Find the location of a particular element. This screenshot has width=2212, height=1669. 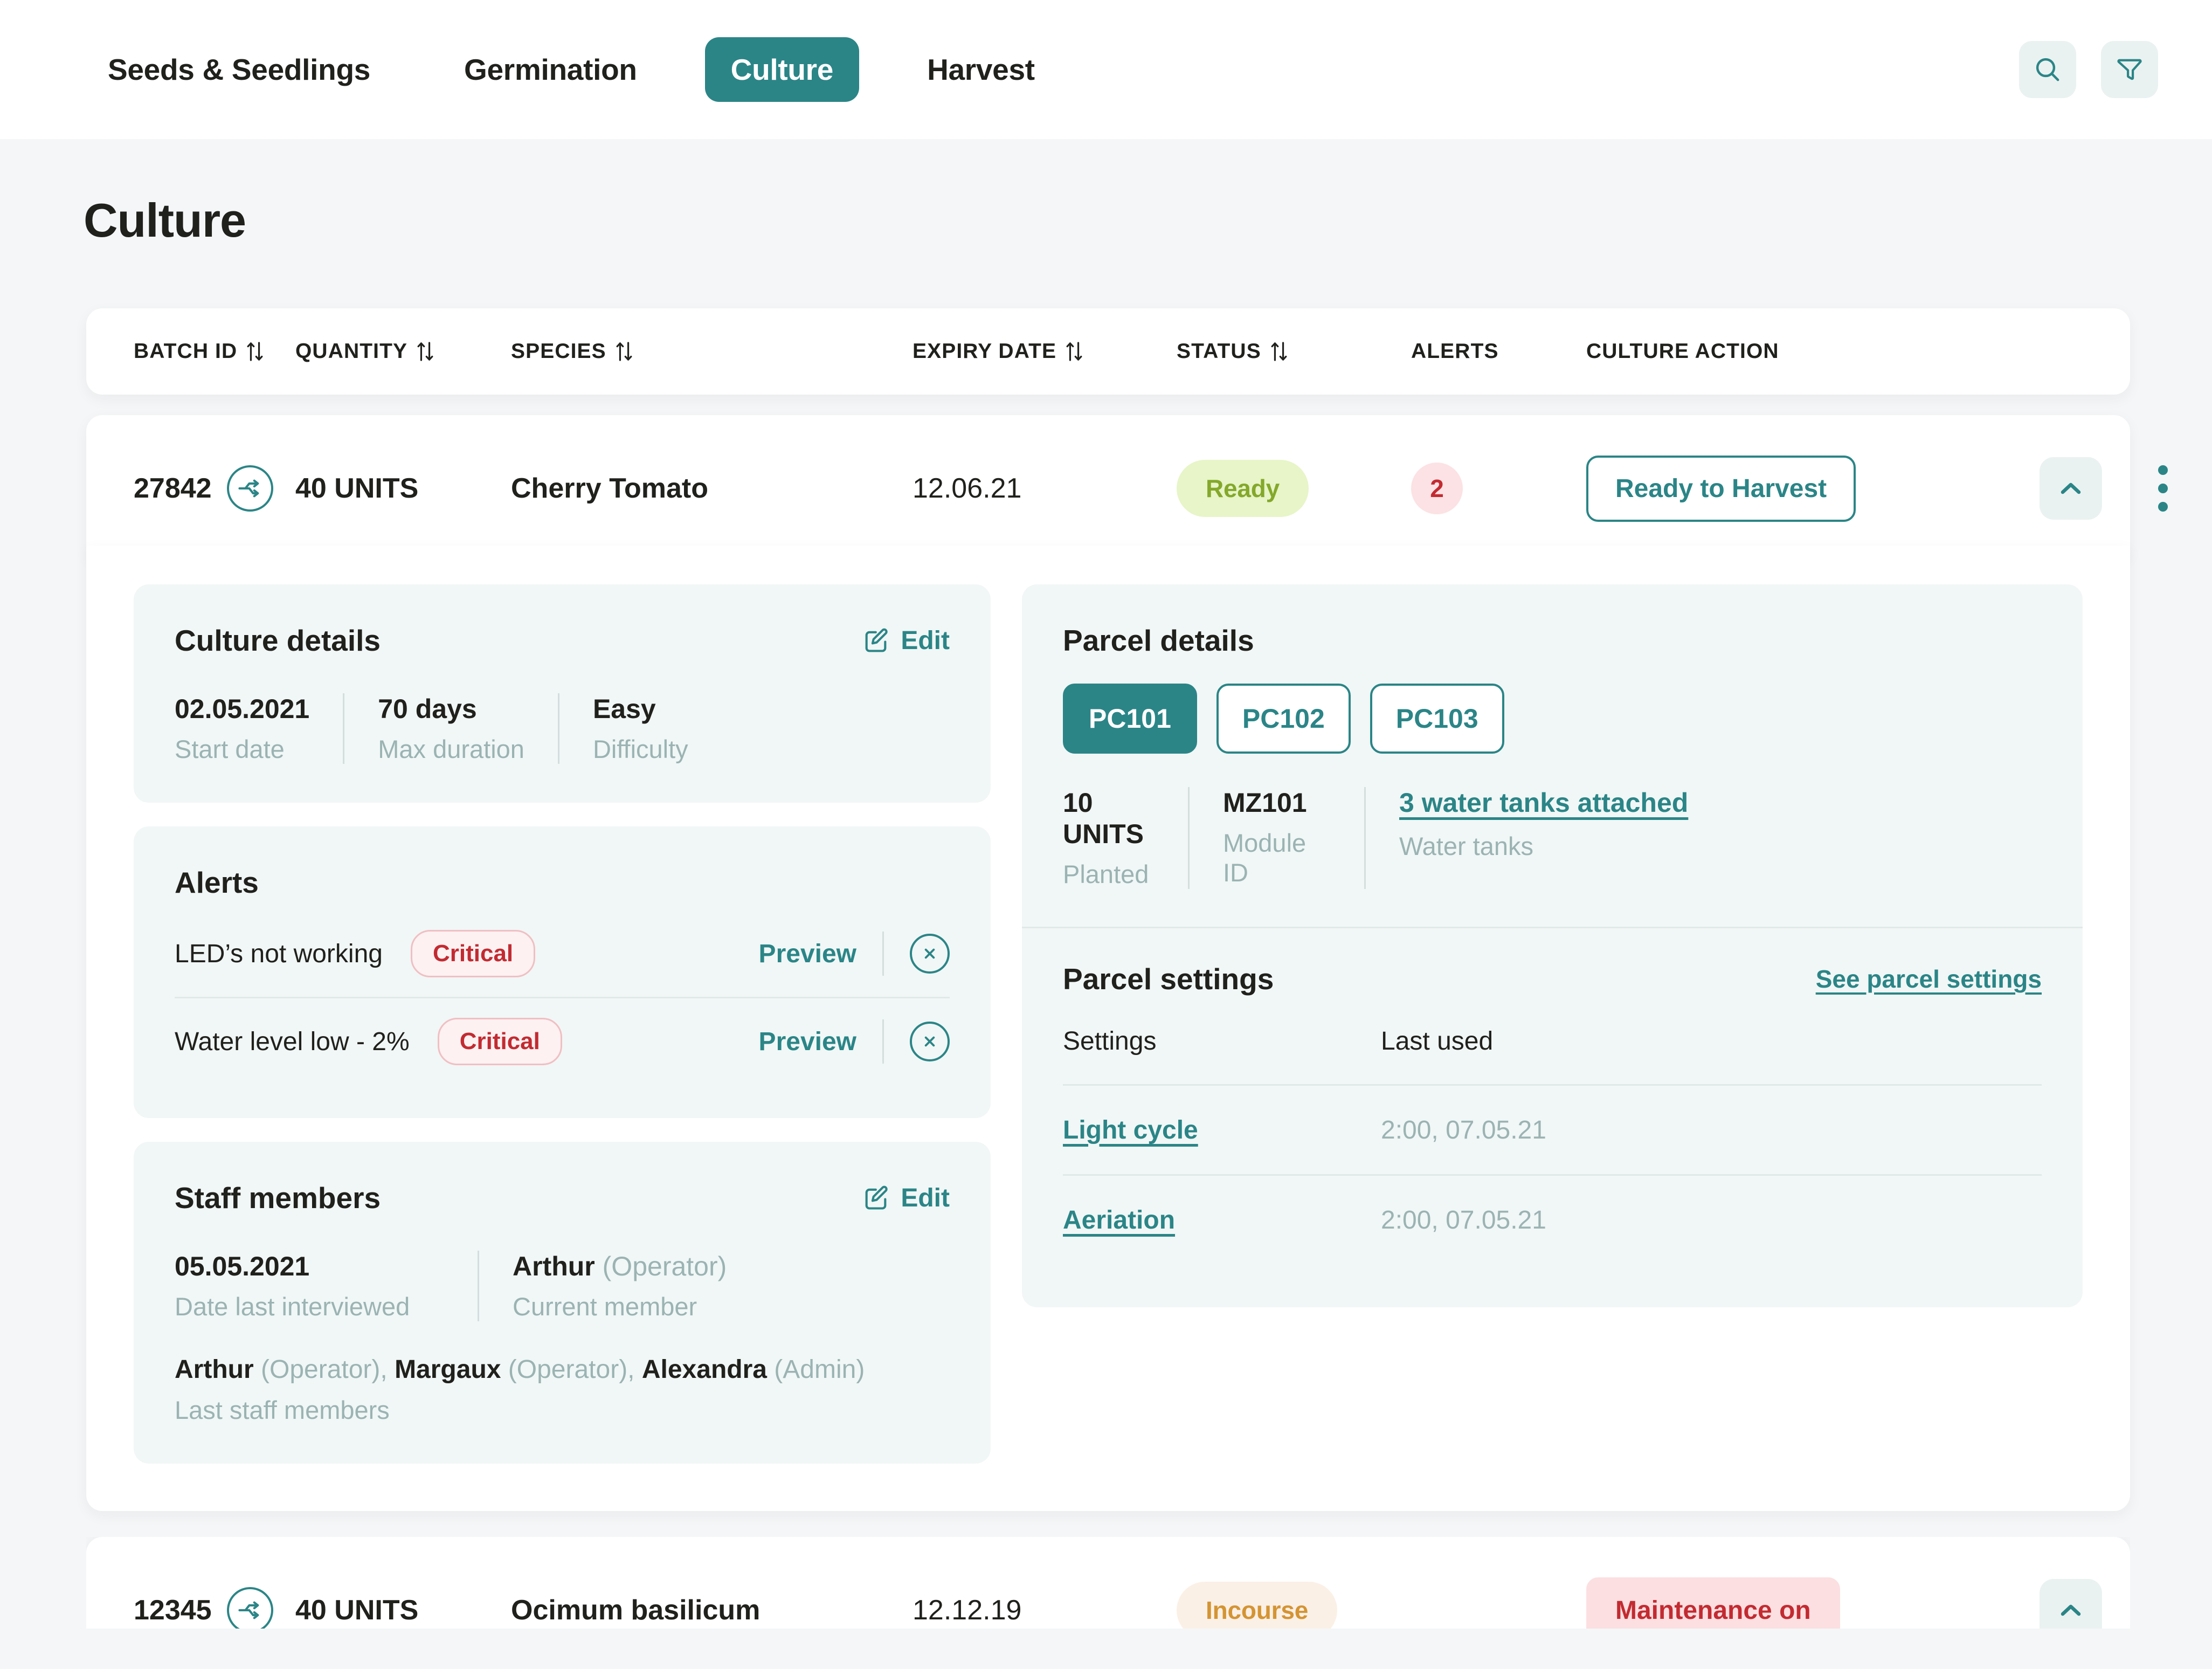

cell-species: Cherry Tomato is located at coordinates (712, 488).